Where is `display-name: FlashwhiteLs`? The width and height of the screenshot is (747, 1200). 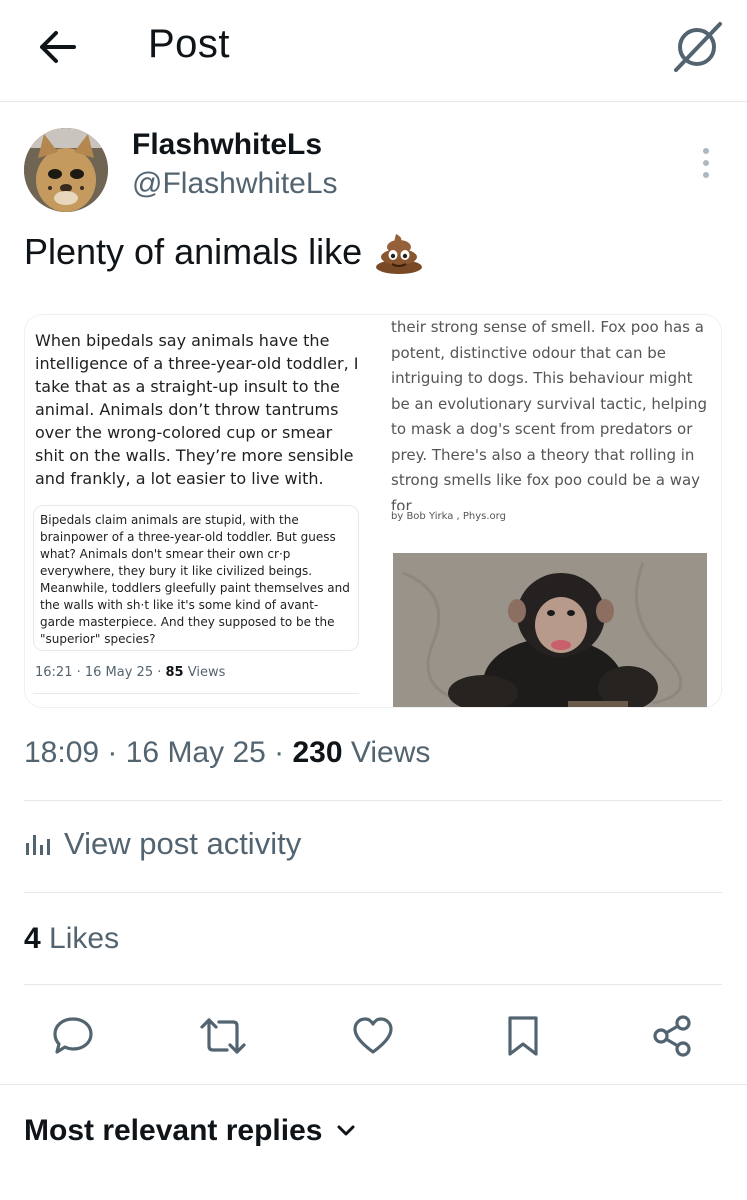
display-name: FlashwhiteLs is located at coordinates (227, 145).